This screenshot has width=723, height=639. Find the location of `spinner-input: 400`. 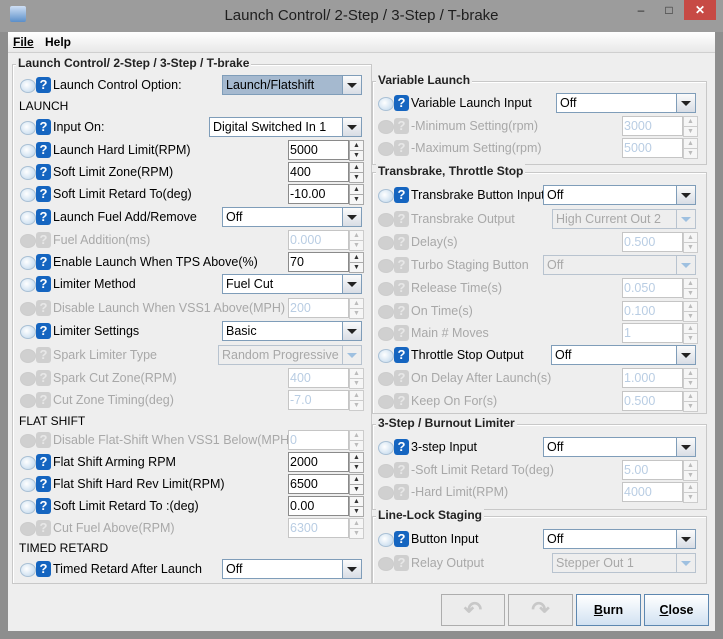

spinner-input: 400 is located at coordinates (318, 172).